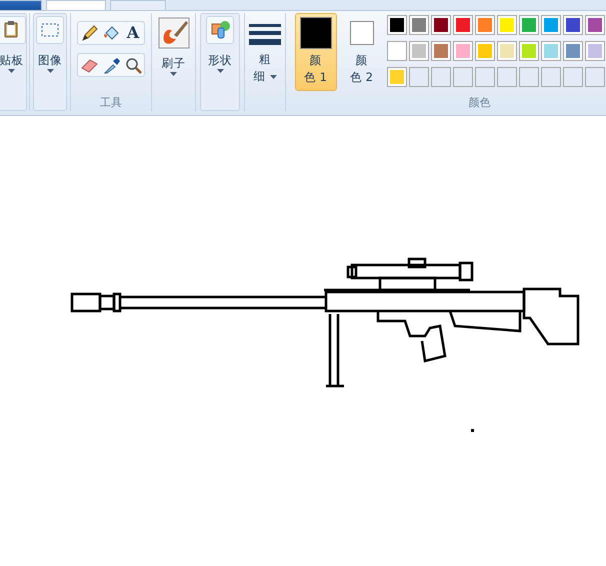 This screenshot has height=566, width=606. What do you see at coordinates (12, 60) in the screenshot?
I see `group-label: 贴板` at bounding box center [12, 60].